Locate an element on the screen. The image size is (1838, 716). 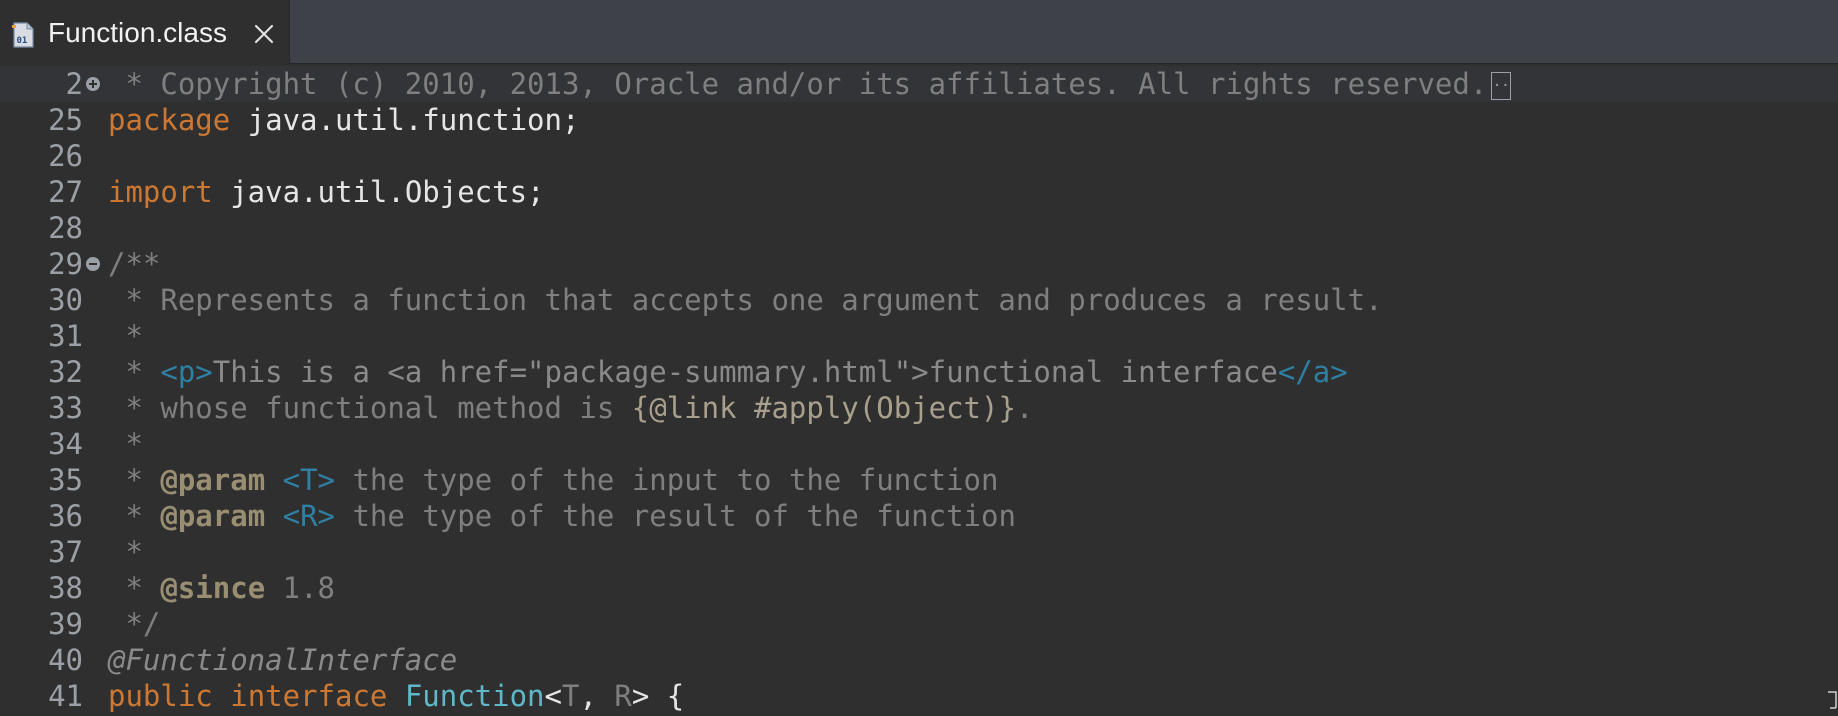
code-text: import java.util.Objects; is located at coordinates (326, 192).